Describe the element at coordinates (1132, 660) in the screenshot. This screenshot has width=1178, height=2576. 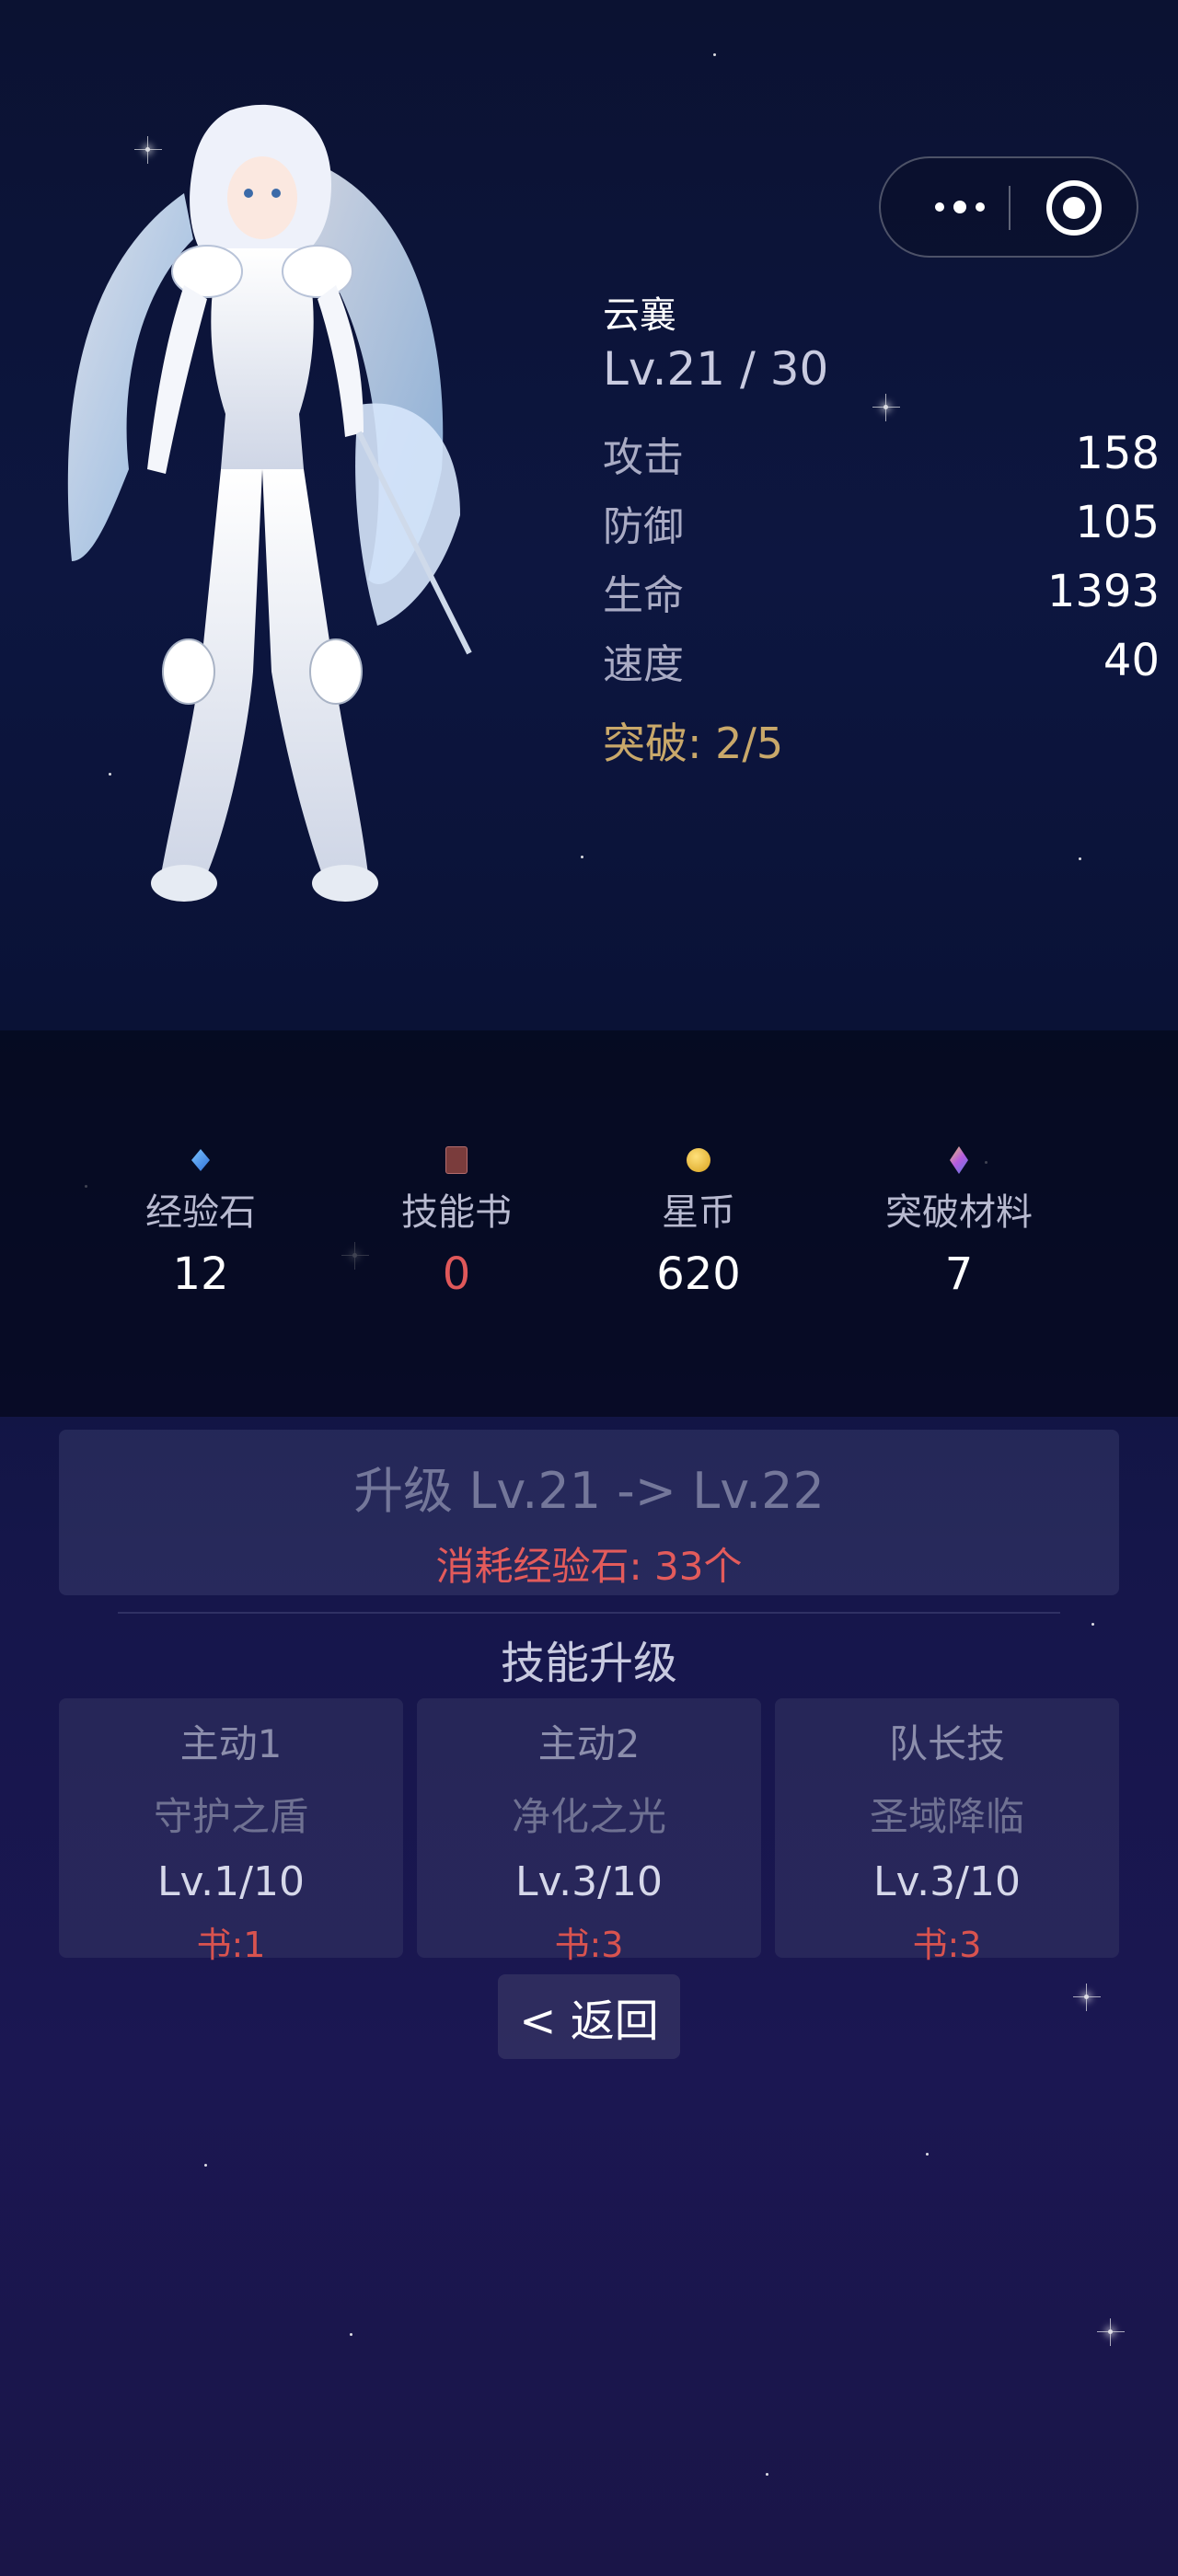
I see `stat-value: 40` at that location.